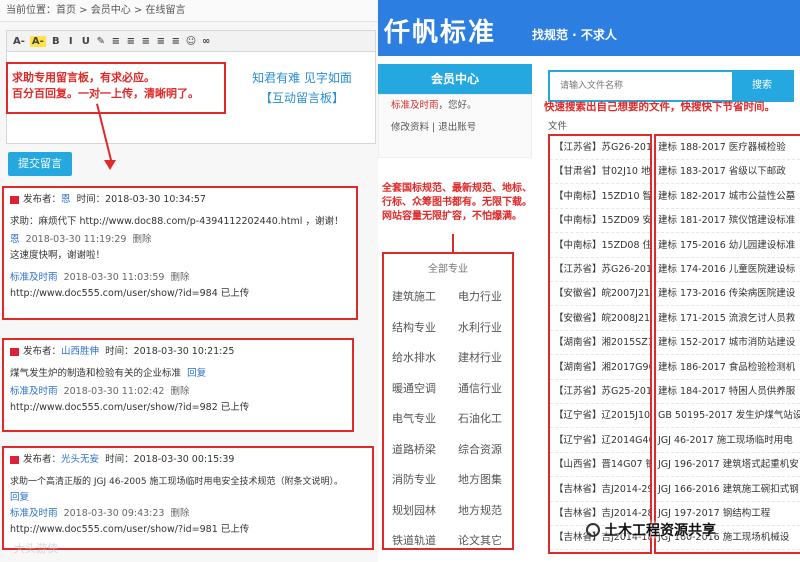 The height and width of the screenshot is (562, 800). Describe the element at coordinates (728, 441) in the screenshot. I see `file-title-link: JGJ 46-2017 施工现场临时用电` at that location.